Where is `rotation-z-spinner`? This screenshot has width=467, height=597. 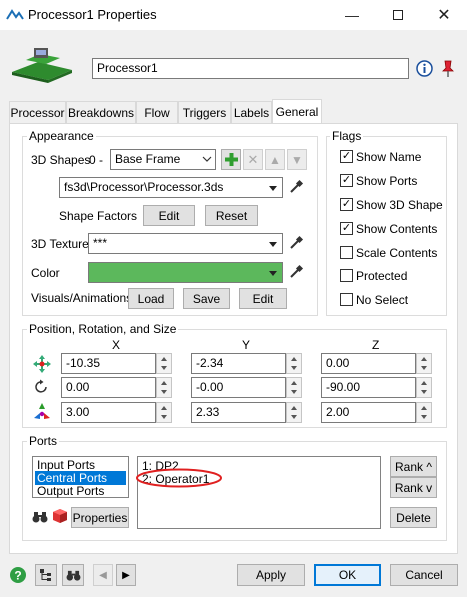 rotation-z-spinner is located at coordinates (424, 387).